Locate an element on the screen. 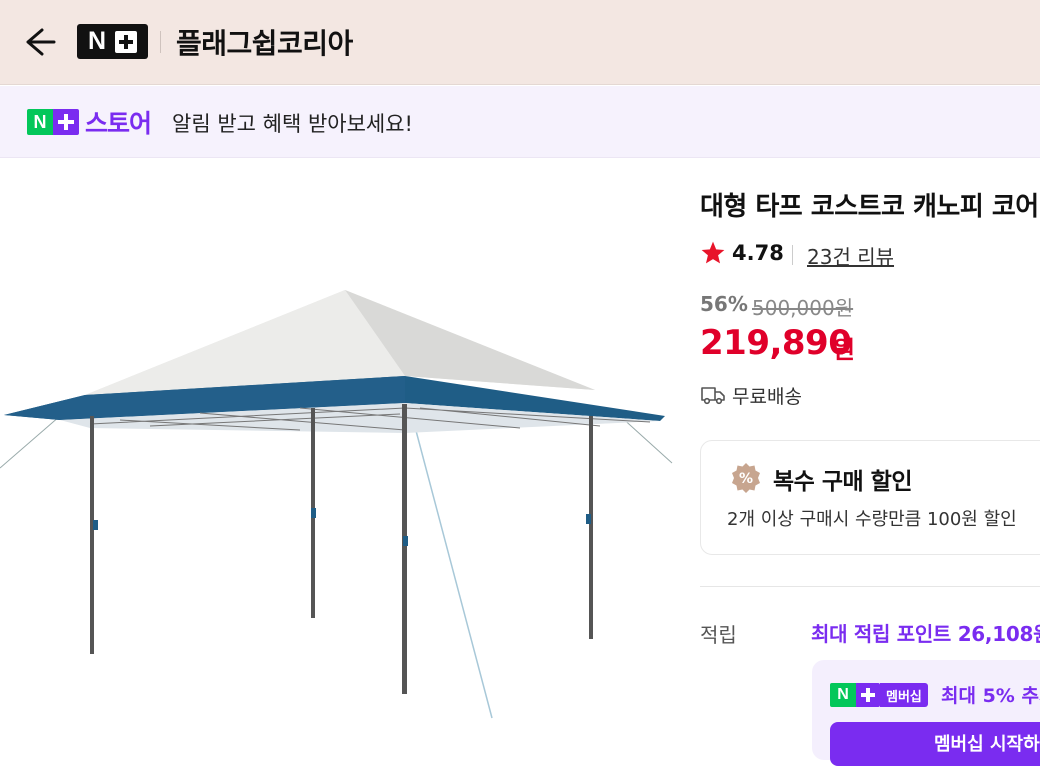  membership-extra-rate: 최대 5% 추가 is located at coordinates (990, 696).